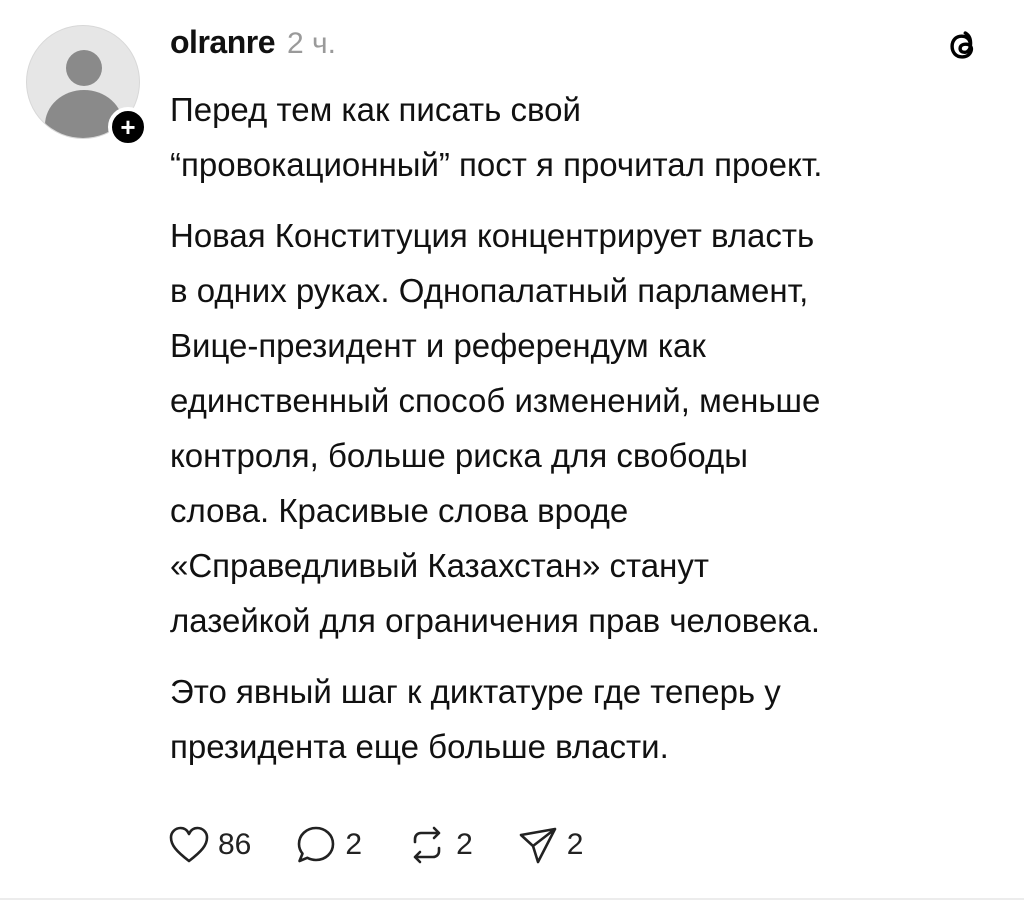 The image size is (1024, 908). I want to click on repost-count: 2, so click(464, 844).